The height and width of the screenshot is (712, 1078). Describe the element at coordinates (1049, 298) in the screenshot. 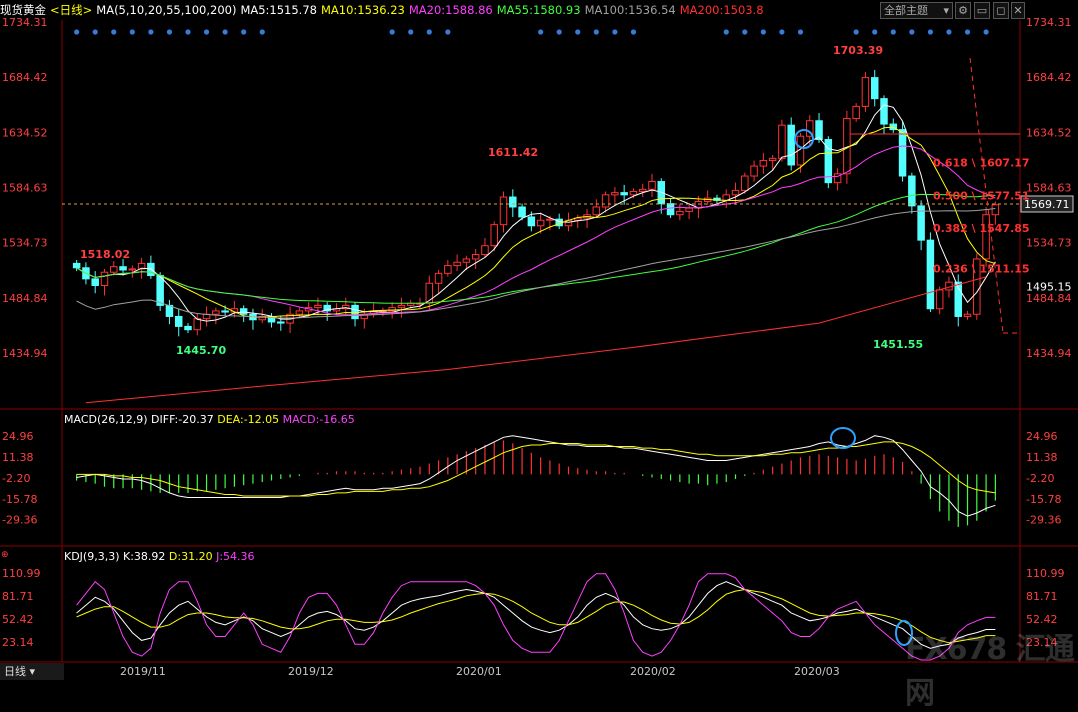

I see `price-tick-right: 1484.84` at that location.